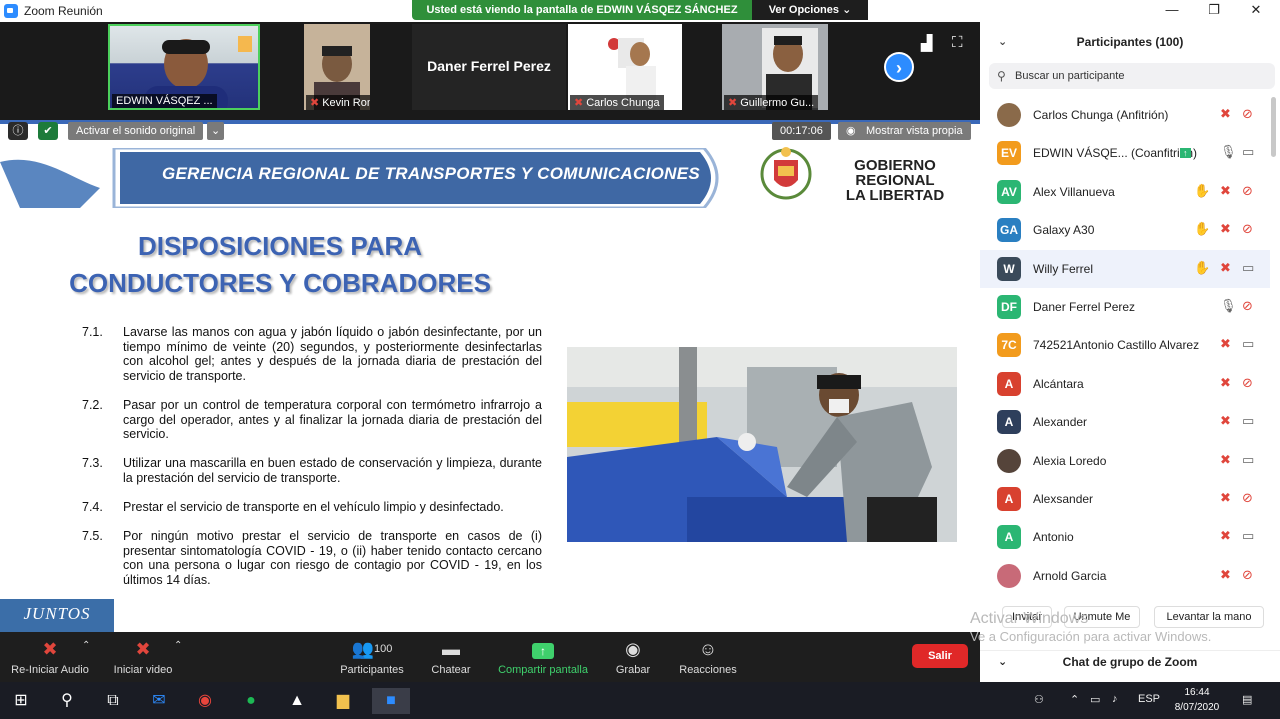 This screenshot has width=1280, height=719. What do you see at coordinates (251, 701) in the screenshot?
I see `spotify-icon: ●` at bounding box center [251, 701].